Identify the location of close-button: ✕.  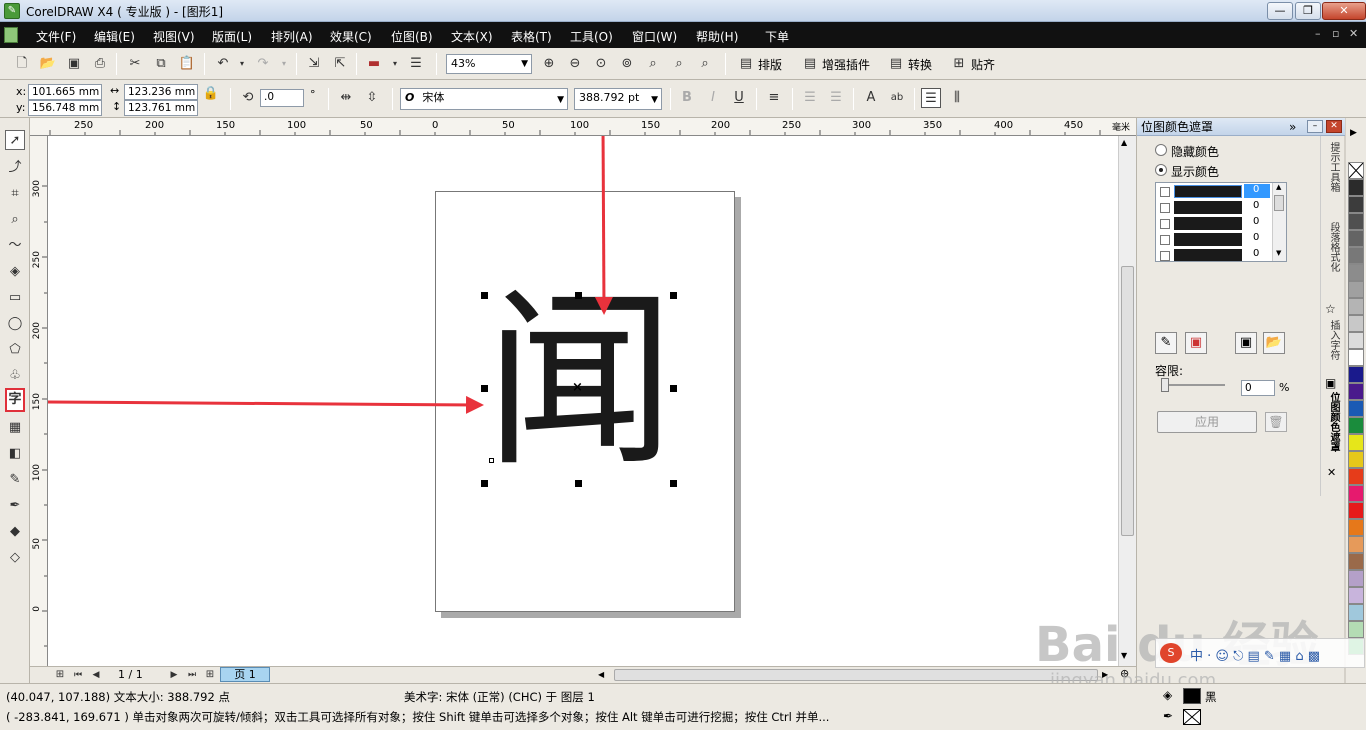
(1344, 11).